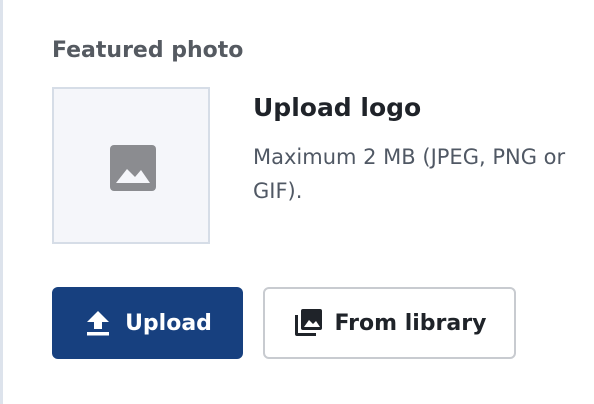  Describe the element at coordinates (98, 323) in the screenshot. I see `upload-icon` at that location.